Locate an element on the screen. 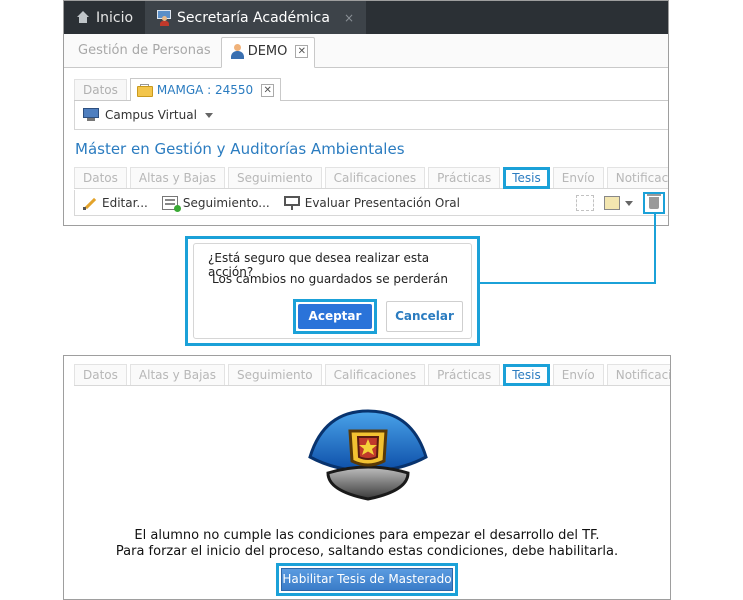 Image resolution: width=743 pixels, height=600 pixels. close-tab-icon: × is located at coordinates (349, 18).